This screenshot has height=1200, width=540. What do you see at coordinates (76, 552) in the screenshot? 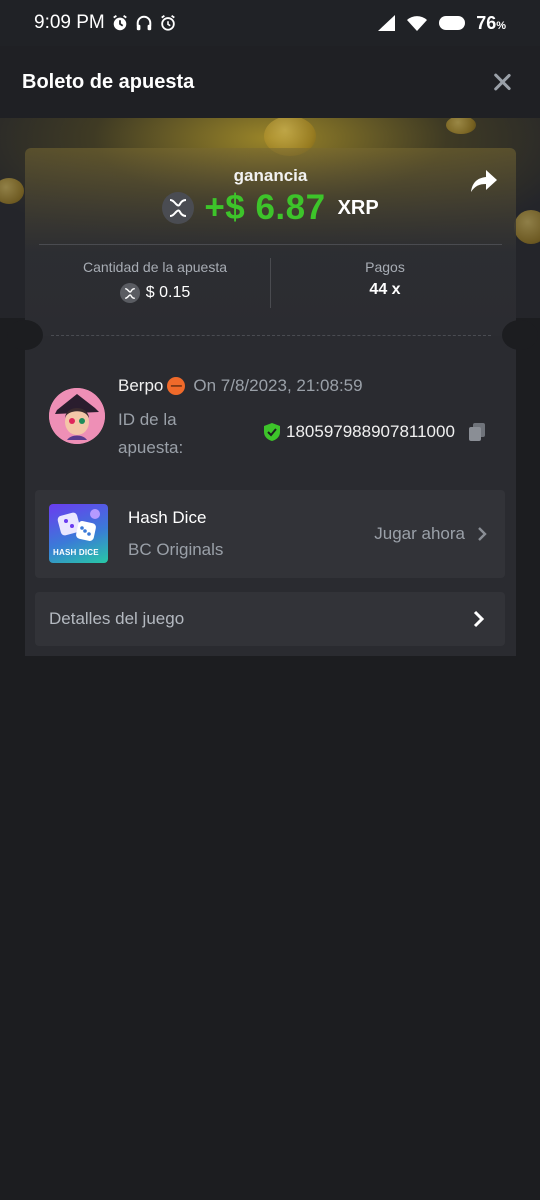
I see `game-thumbnail-label: HASH DICE` at bounding box center [76, 552].